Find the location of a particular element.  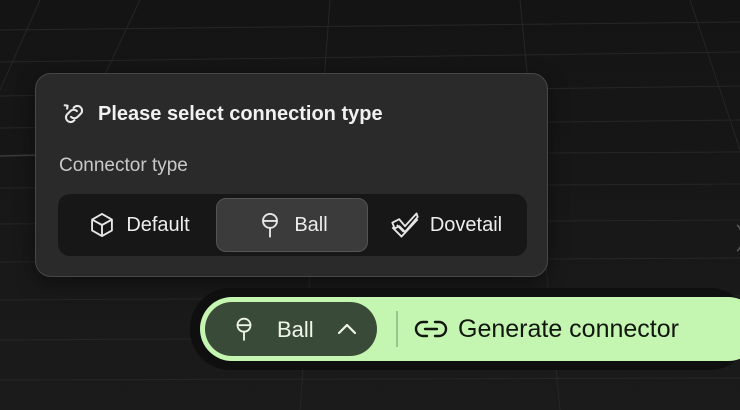

action-pill: Ball Generate connector is located at coordinates (470, 329).